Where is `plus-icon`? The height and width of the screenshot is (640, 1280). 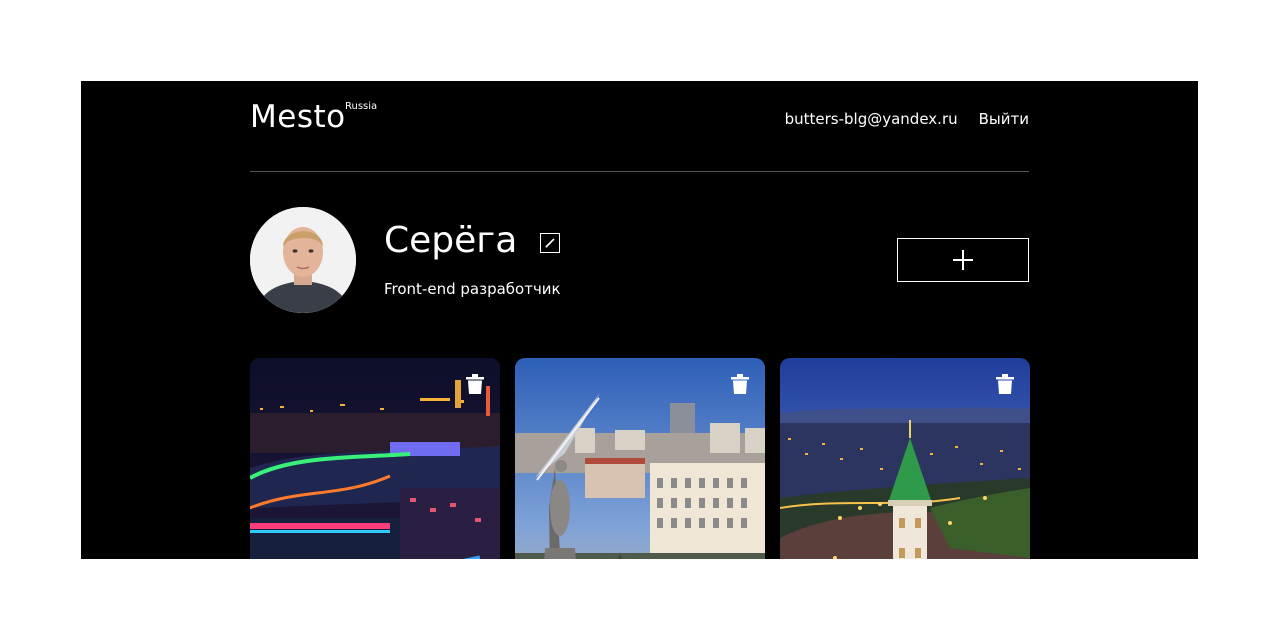 plus-icon is located at coordinates (963, 260).